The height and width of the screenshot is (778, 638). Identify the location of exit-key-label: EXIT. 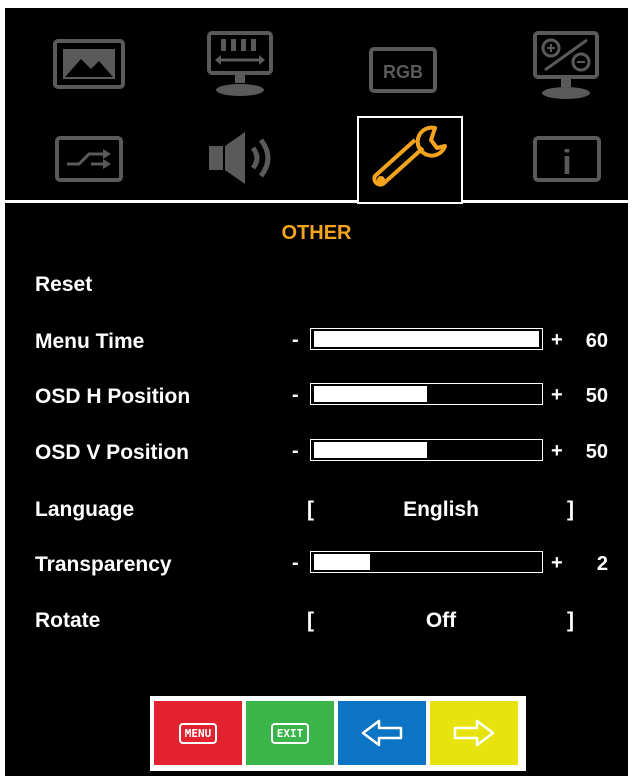
(290, 733).